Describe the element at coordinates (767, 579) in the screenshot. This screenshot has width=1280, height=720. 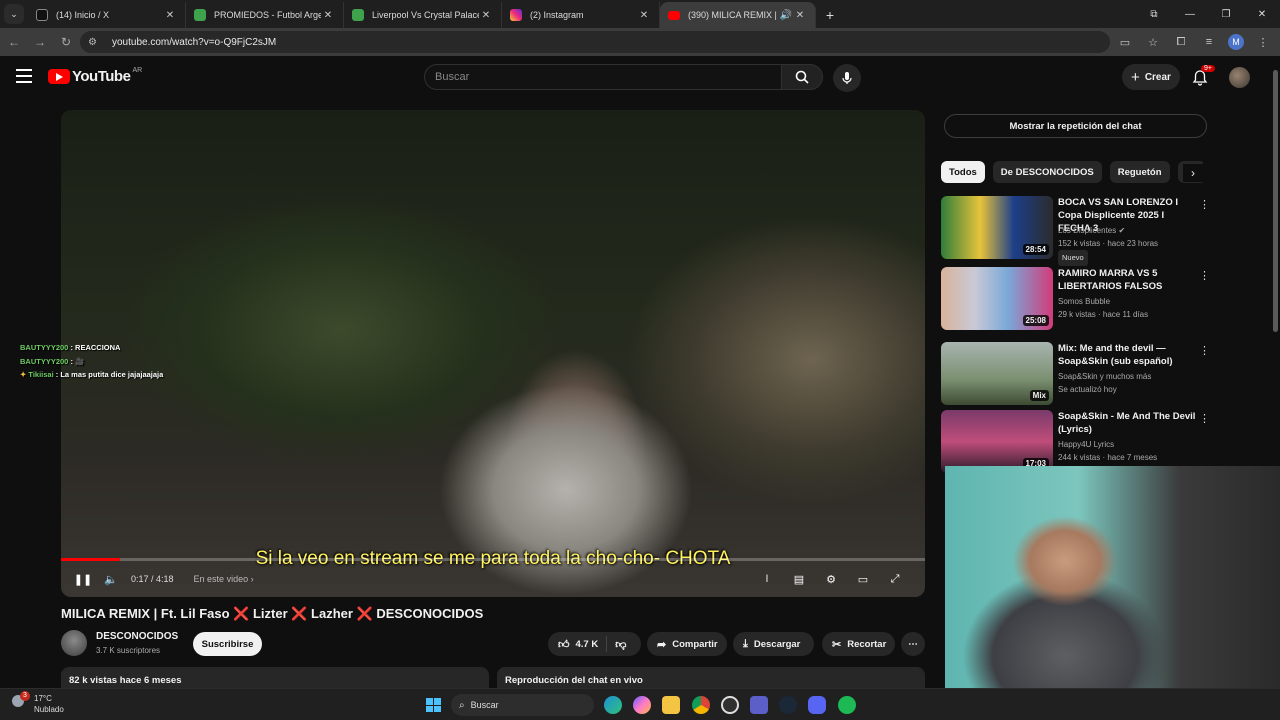
I see `autoplay-toggle: ⏽` at that location.